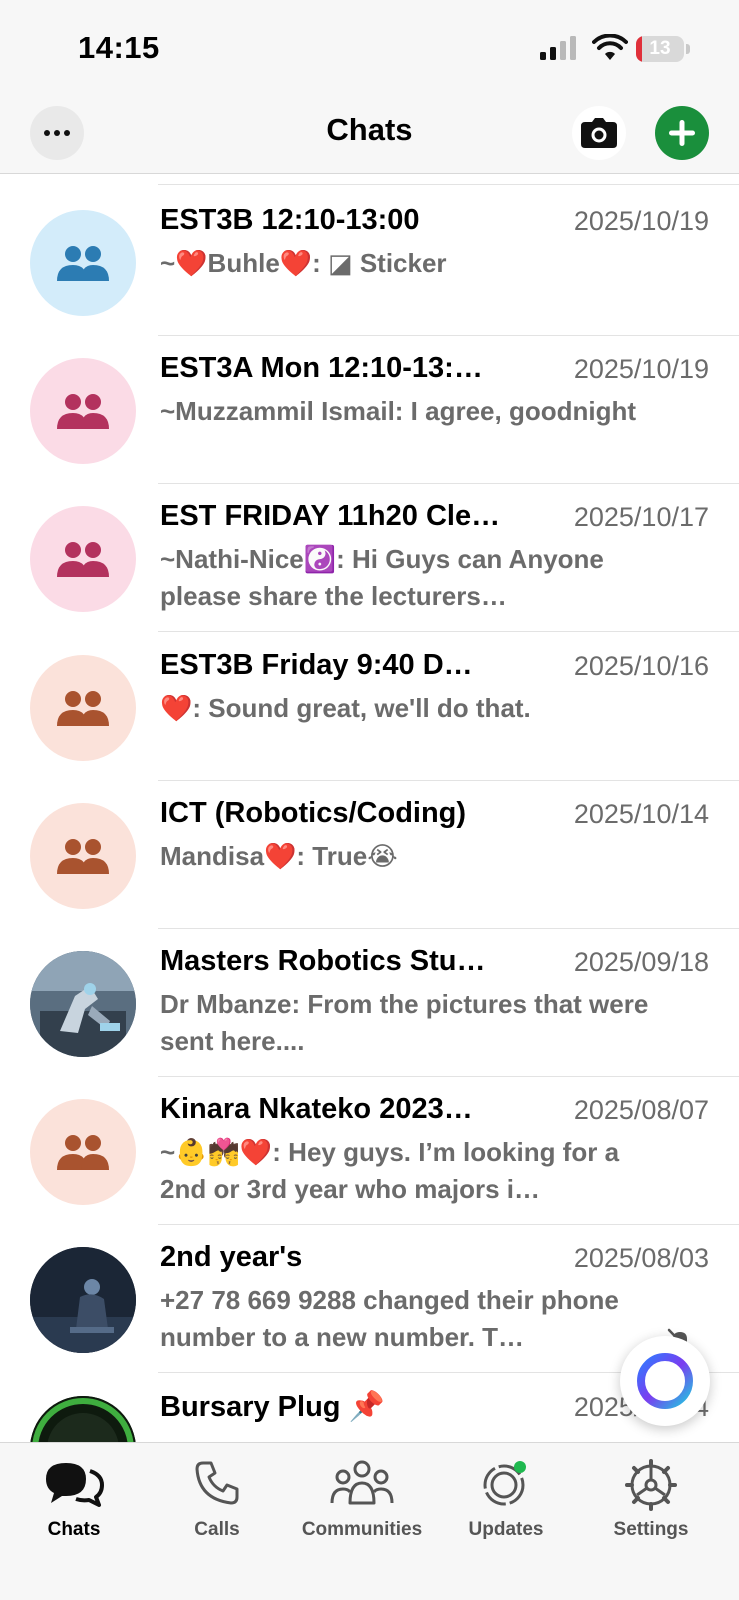 This screenshot has width=739, height=1600. I want to click on new-chat-button, so click(682, 133).